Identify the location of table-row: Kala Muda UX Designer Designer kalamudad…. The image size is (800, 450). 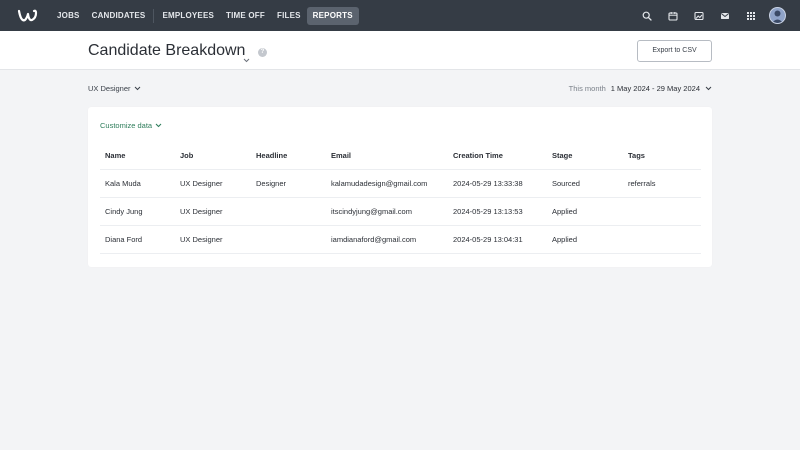
(400, 184).